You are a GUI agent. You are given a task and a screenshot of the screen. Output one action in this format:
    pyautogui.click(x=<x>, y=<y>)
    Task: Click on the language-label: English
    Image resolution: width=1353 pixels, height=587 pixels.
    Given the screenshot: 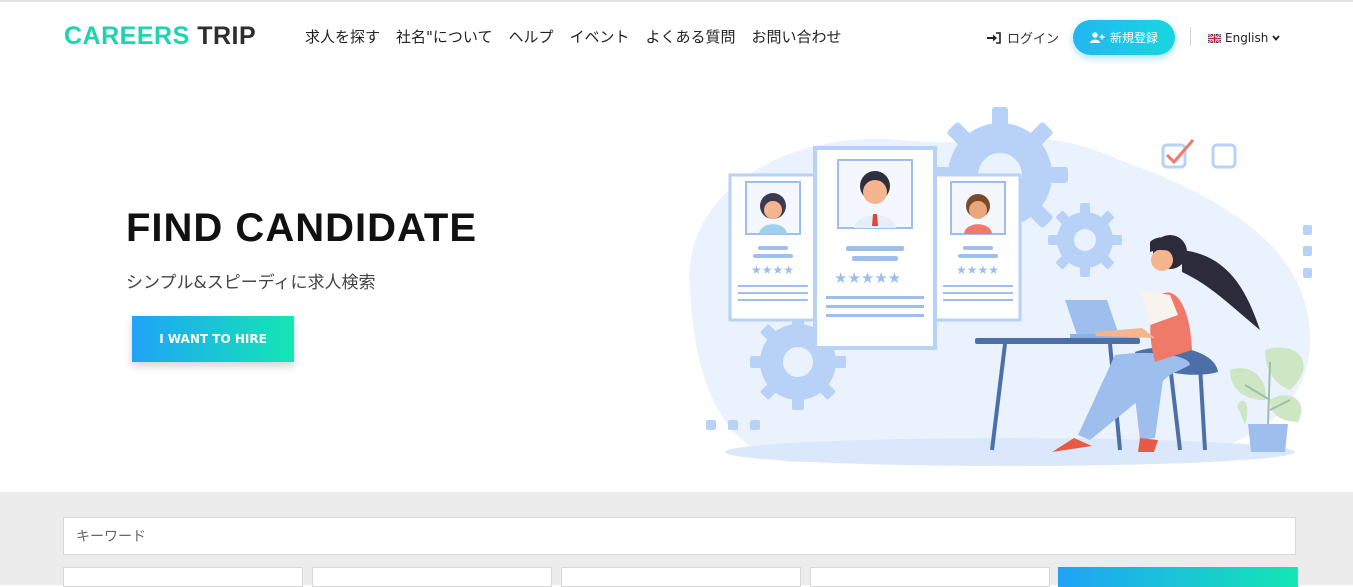 What is the action you would take?
    pyautogui.click(x=1247, y=38)
    